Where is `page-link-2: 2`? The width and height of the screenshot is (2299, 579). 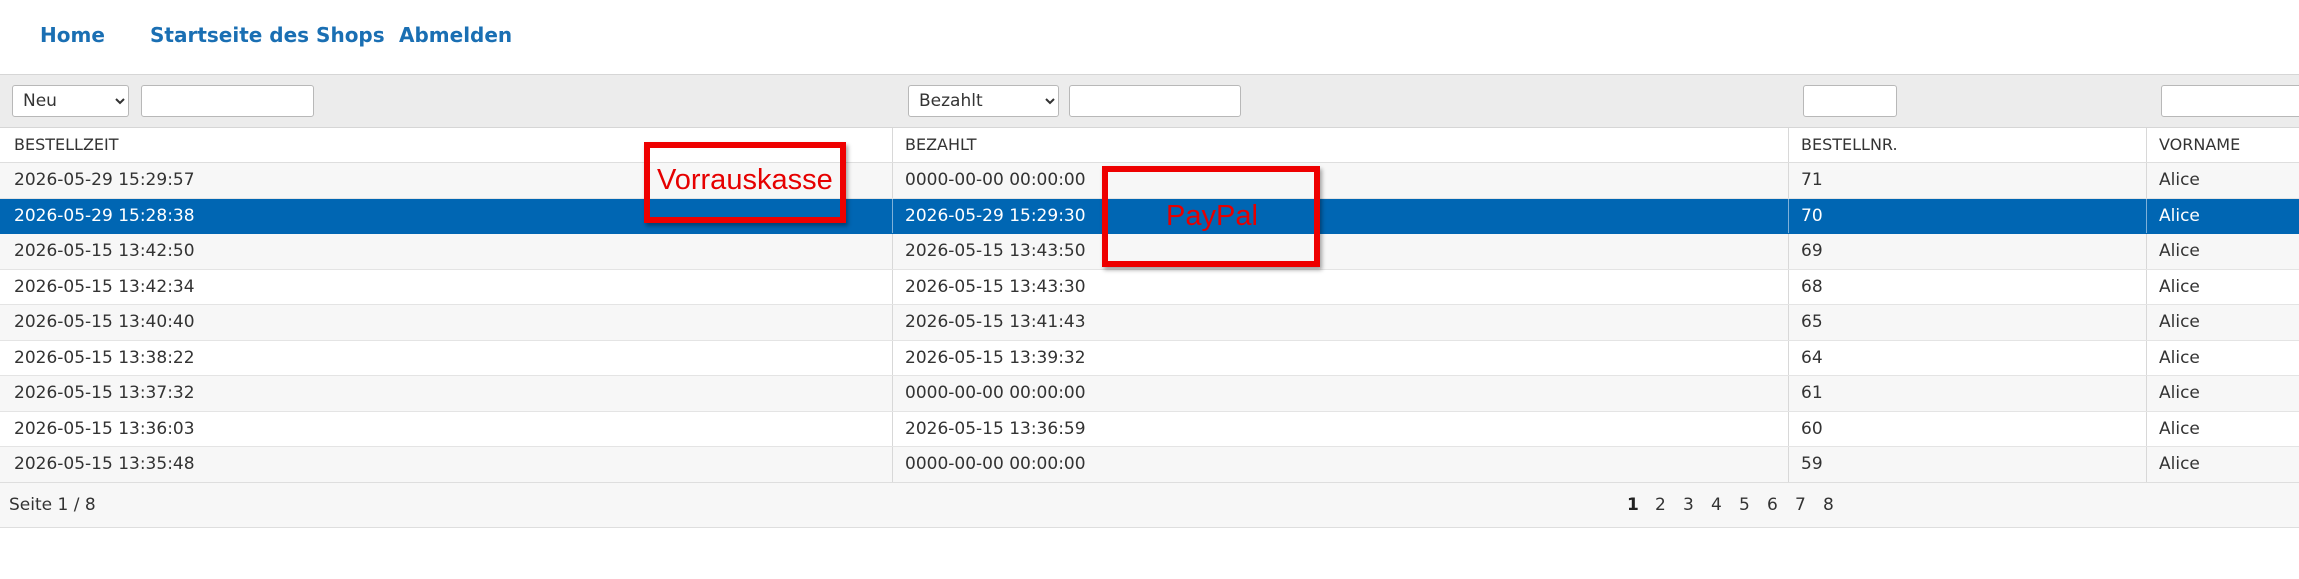
page-link-2: 2 is located at coordinates (1669, 505).